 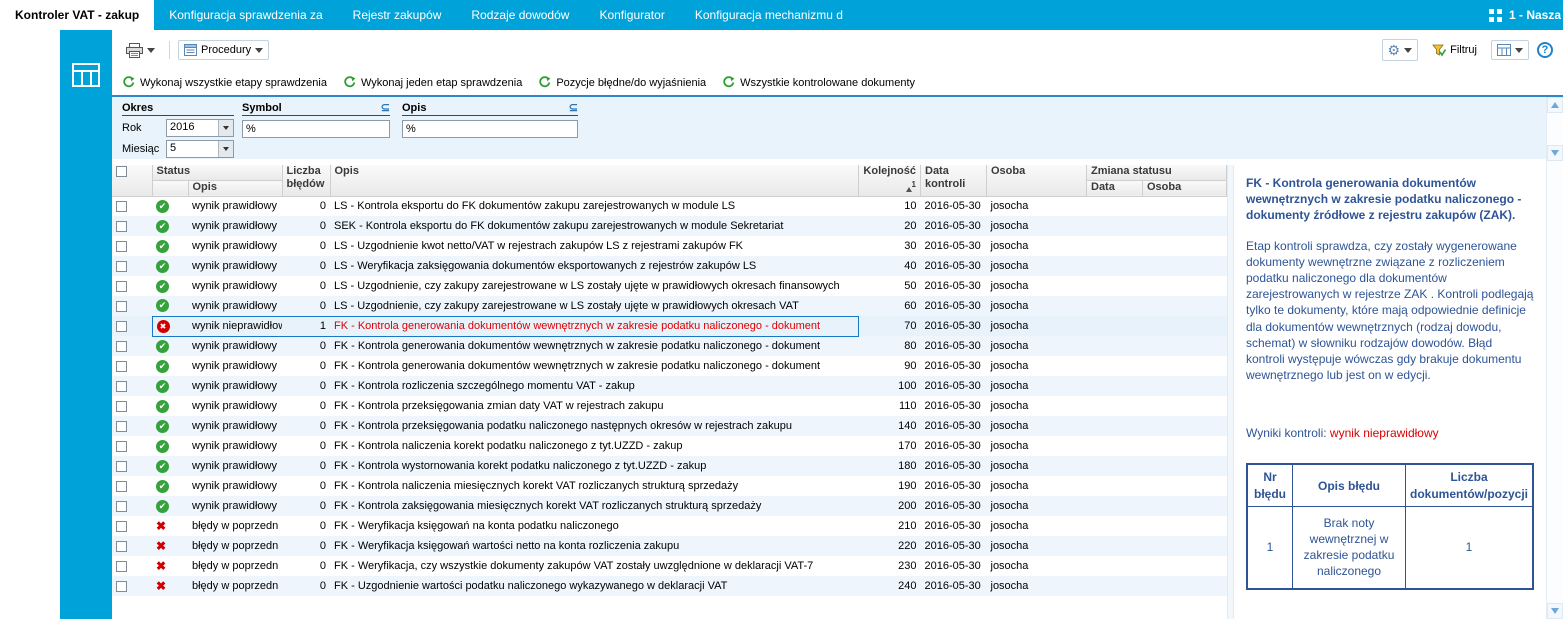 What do you see at coordinates (140, 50) in the screenshot?
I see `print-button` at bounding box center [140, 50].